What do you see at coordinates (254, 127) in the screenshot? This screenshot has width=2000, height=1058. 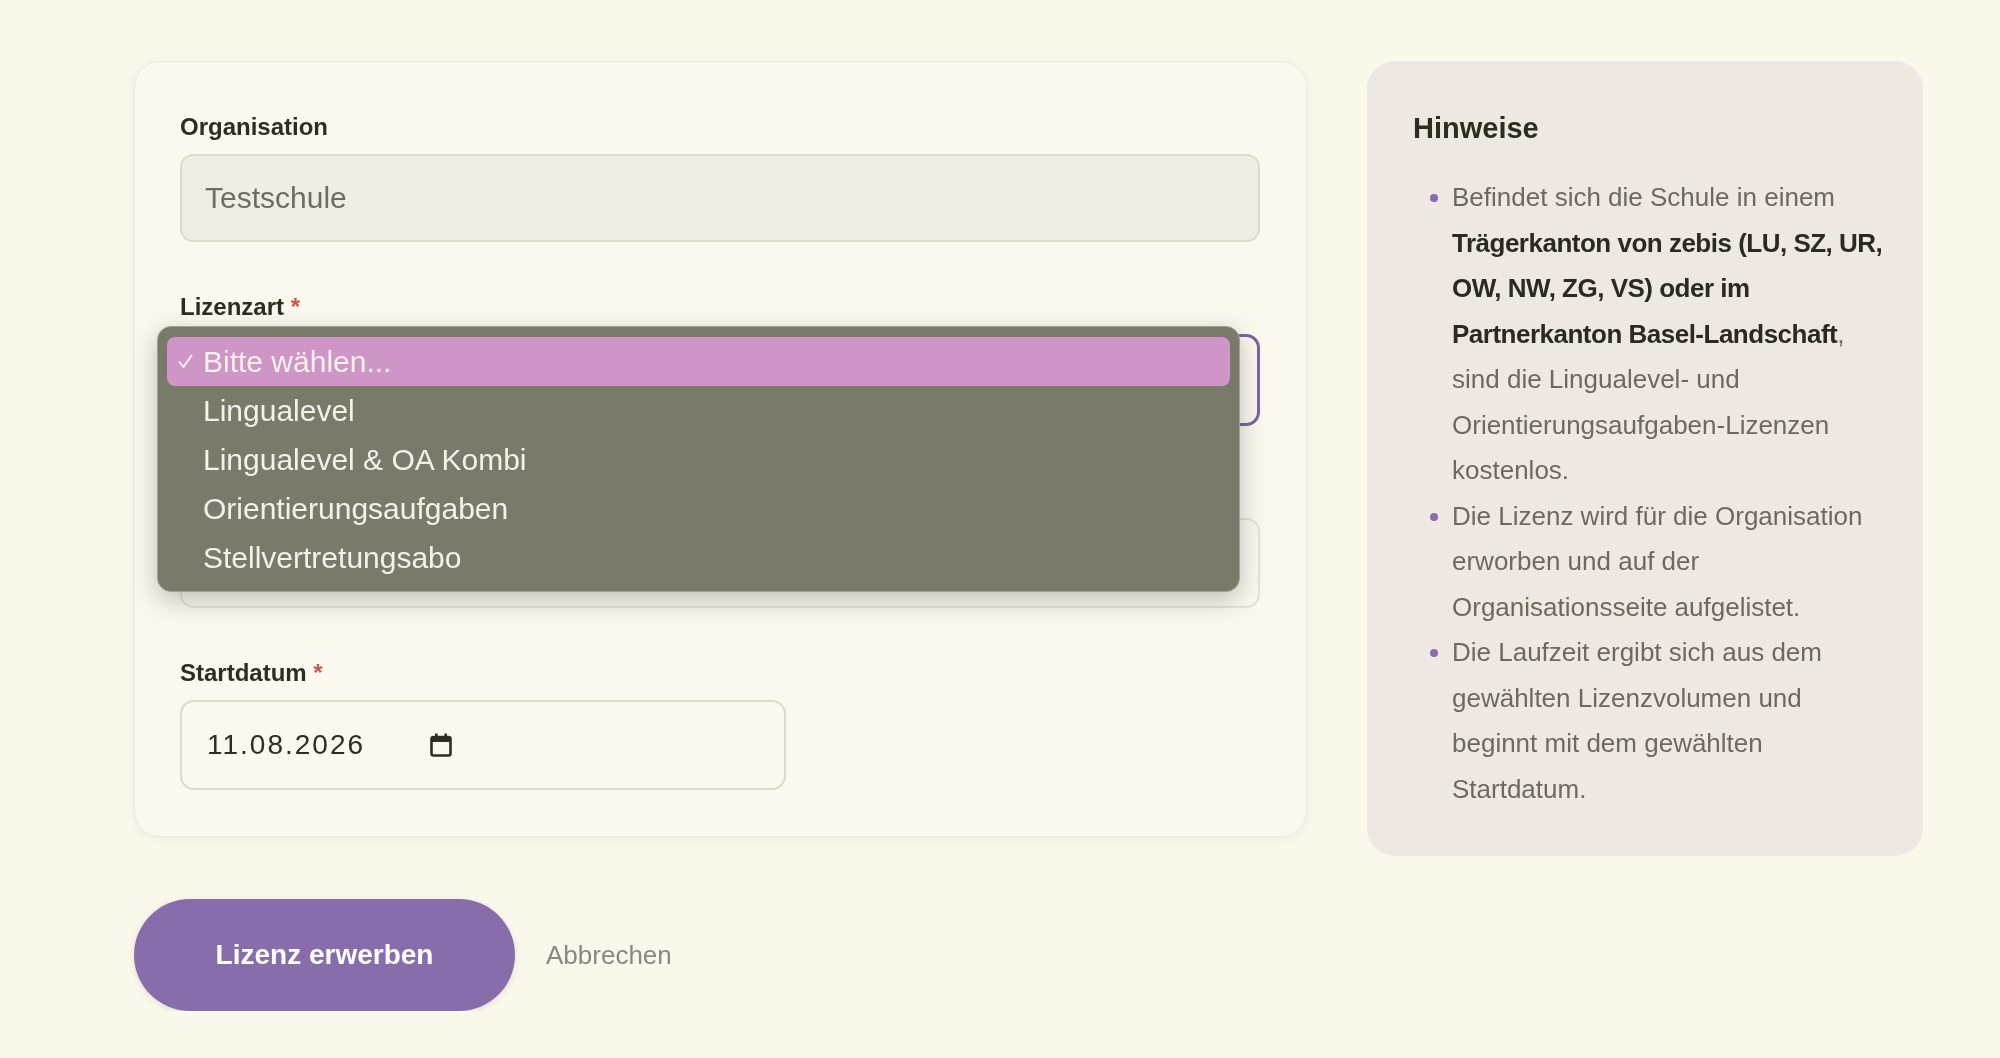 I see `field-label: Organisation` at bounding box center [254, 127].